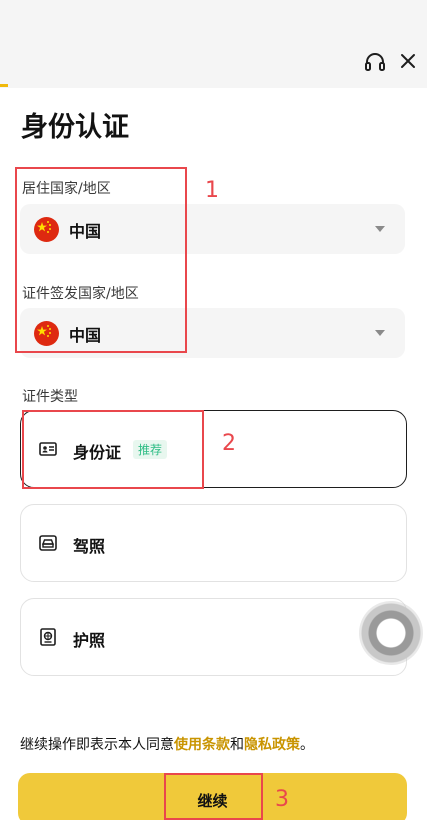 This screenshot has height=820, width=427. Describe the element at coordinates (272, 745) in the screenshot. I see `privacy-link: 隐私政策` at that location.